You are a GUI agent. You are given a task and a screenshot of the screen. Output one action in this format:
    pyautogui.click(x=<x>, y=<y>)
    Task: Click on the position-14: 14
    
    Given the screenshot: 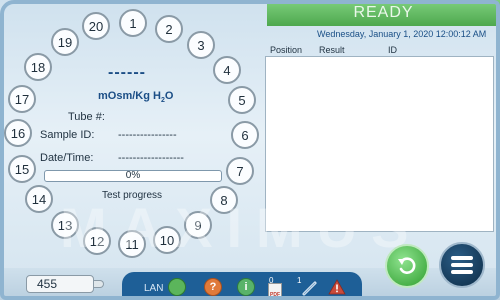 What is the action you would take?
    pyautogui.click(x=39, y=199)
    